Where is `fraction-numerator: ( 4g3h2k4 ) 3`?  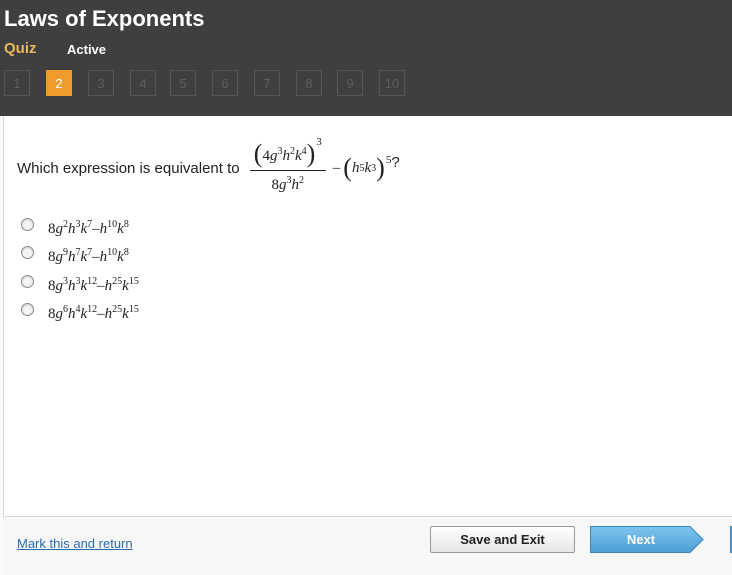 fraction-numerator: ( 4g3h2k4 ) 3 is located at coordinates (287, 153).